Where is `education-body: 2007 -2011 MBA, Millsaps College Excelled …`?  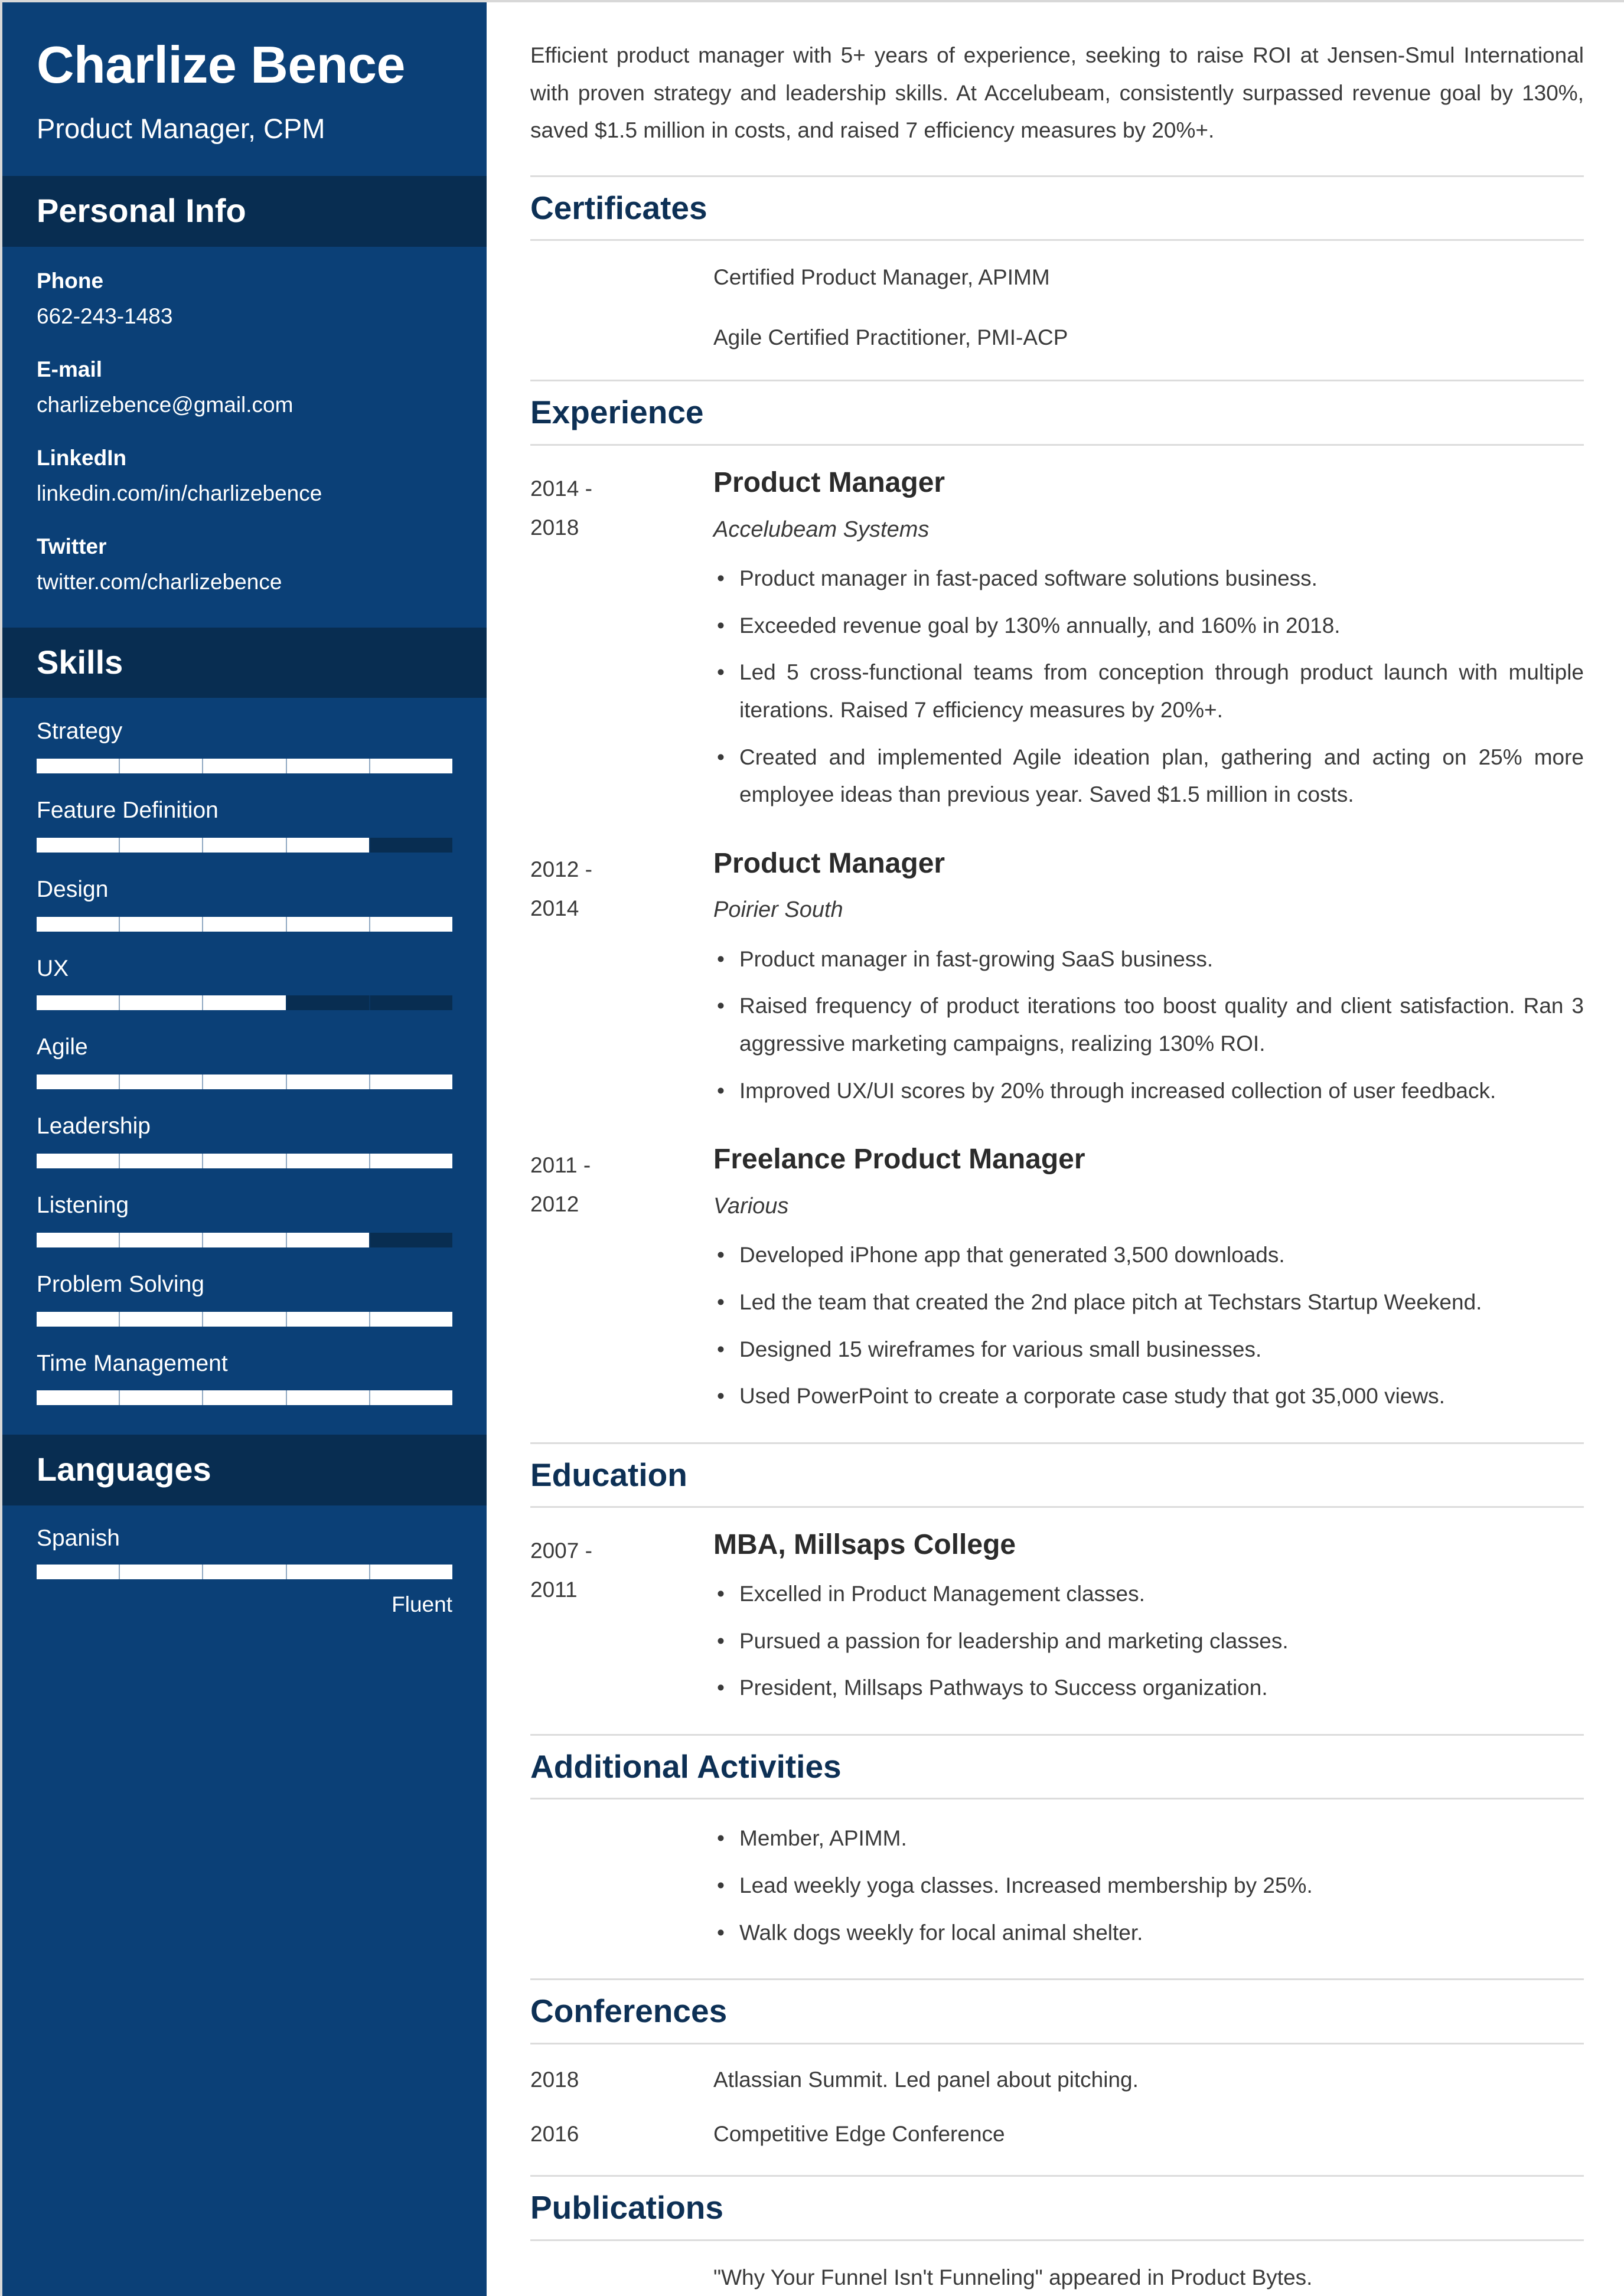
education-body: 2007 -2011 MBA, Millsaps College Excelled … is located at coordinates (1057, 1630).